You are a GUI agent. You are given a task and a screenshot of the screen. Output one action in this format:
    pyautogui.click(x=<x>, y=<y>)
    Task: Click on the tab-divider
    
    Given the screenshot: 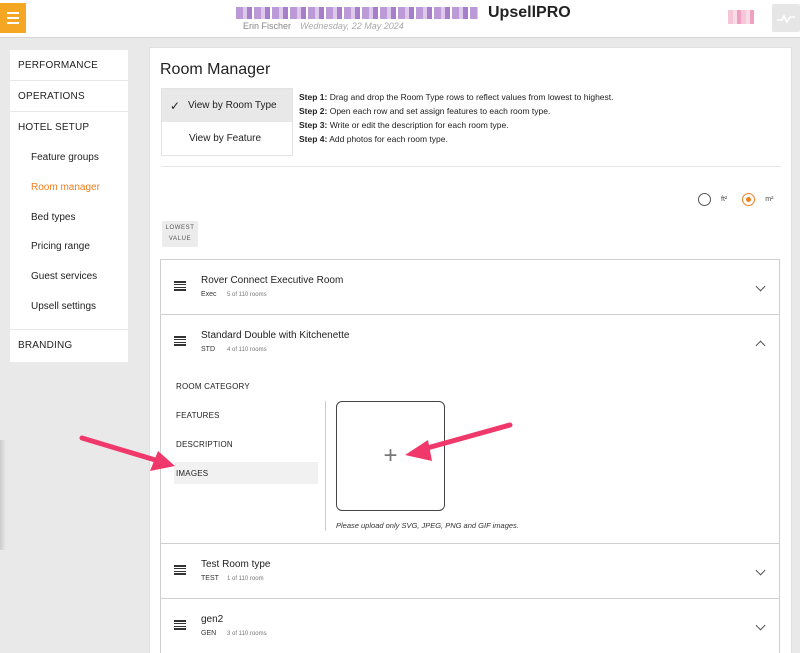 What is the action you would take?
    pyautogui.click(x=325, y=466)
    